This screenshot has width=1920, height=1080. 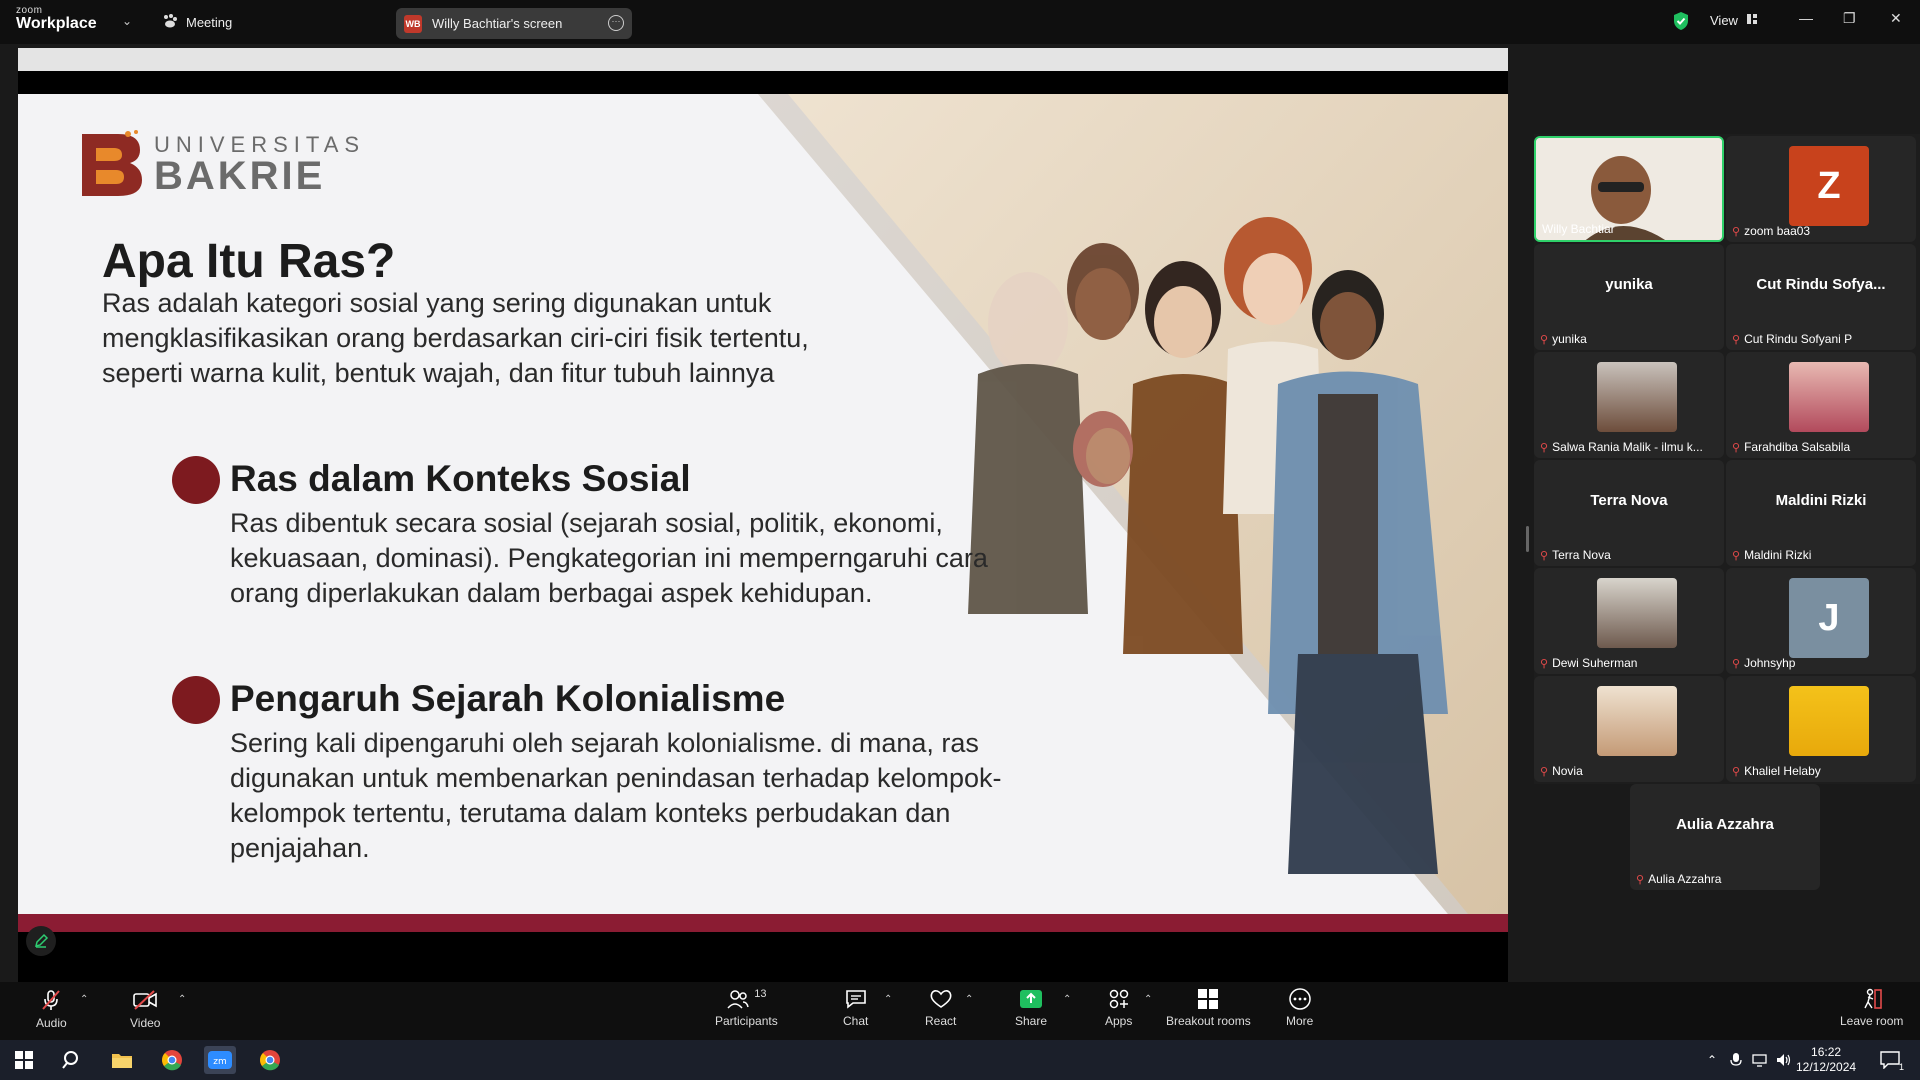 What do you see at coordinates (1629, 621) in the screenshot?
I see `participant-tile: ⚲ Dewi Suherman` at bounding box center [1629, 621].